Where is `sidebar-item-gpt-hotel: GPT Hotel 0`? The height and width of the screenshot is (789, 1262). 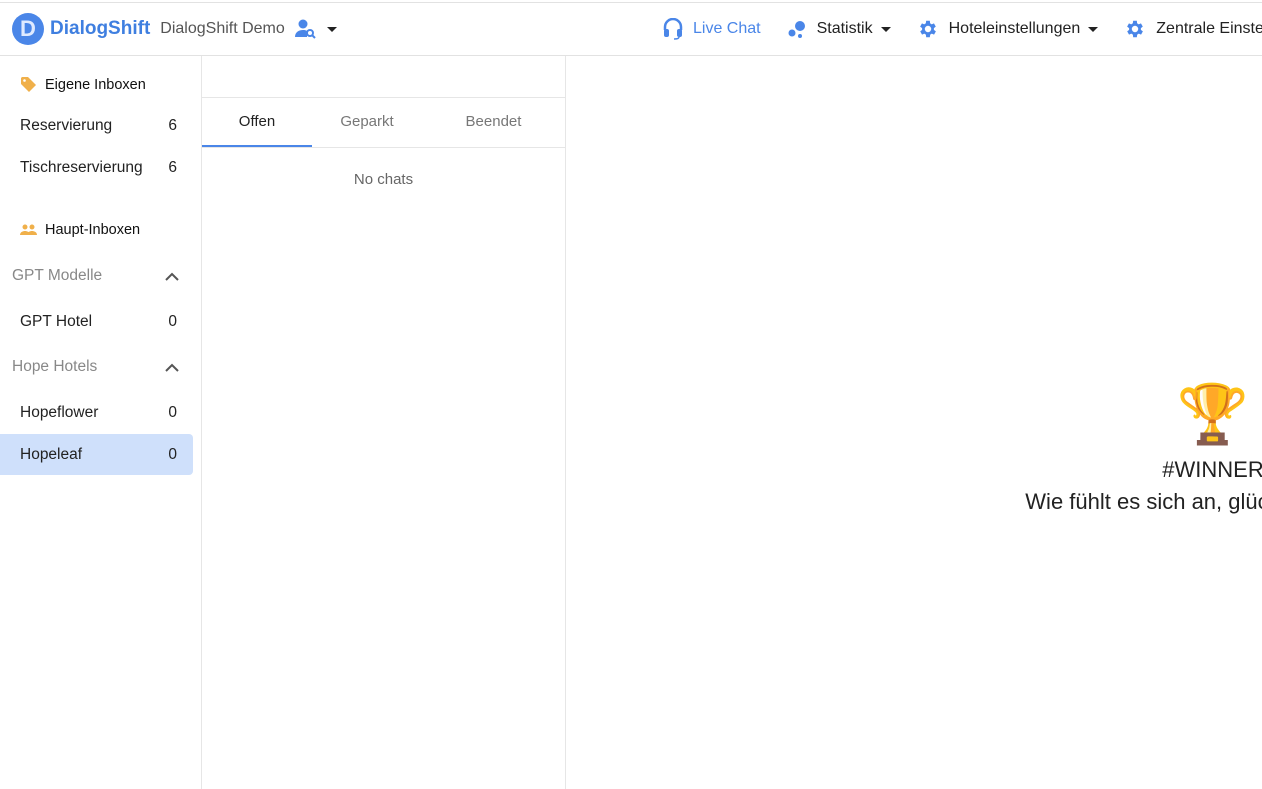
sidebar-item-gpt-hotel: GPT Hotel 0 is located at coordinates (96, 321).